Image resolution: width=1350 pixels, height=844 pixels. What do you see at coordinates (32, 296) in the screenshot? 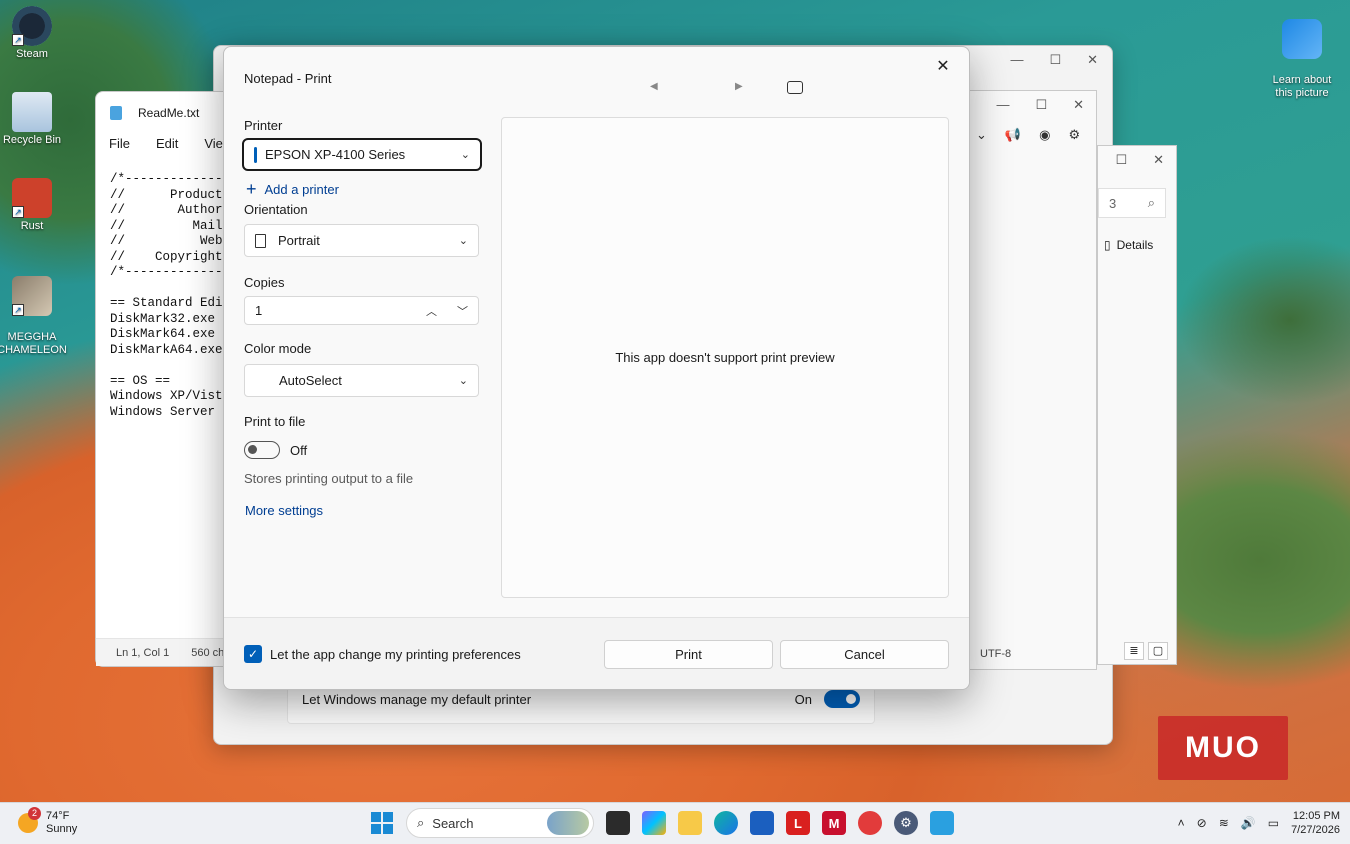
I see `meggha-icon: ↗` at bounding box center [32, 296].